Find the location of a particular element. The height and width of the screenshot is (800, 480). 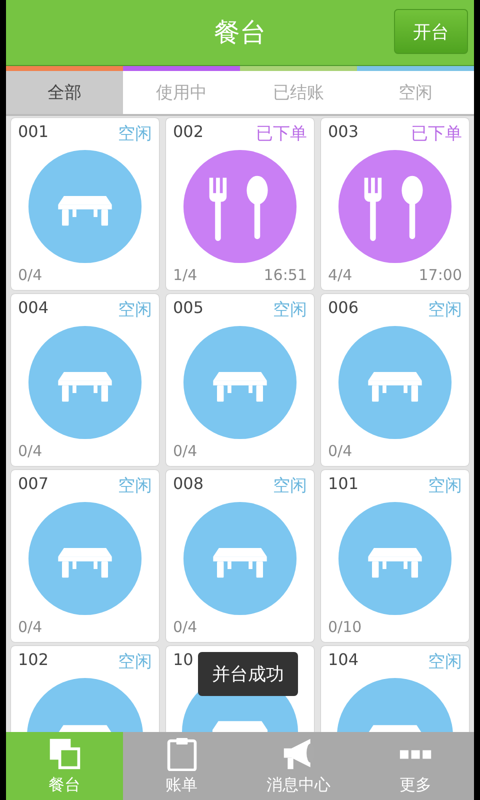

table-card: 007 空闲 0/4 is located at coordinates (85, 556).